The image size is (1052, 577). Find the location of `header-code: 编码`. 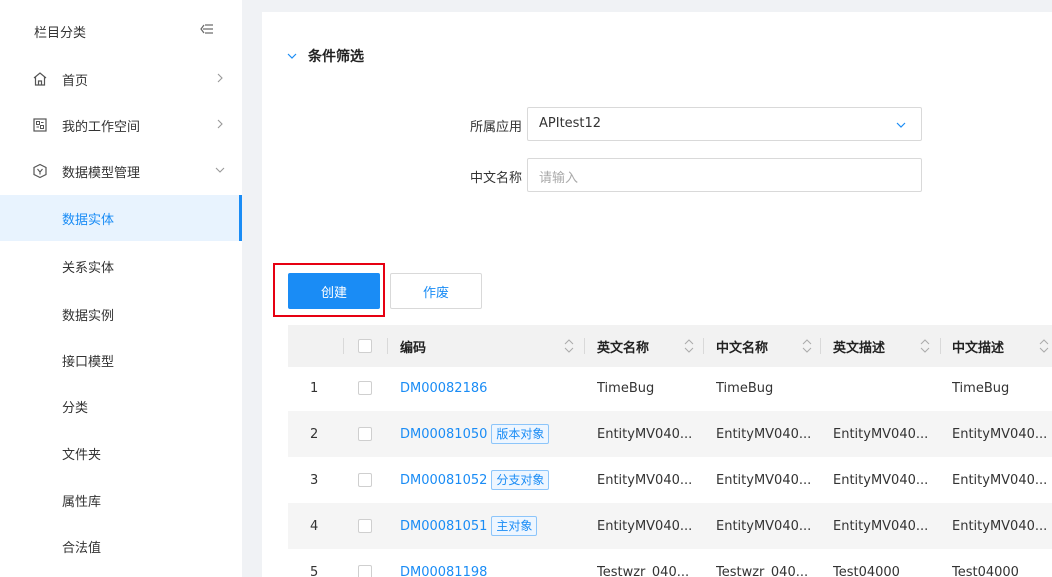

header-code: 编码 is located at coordinates (413, 348).